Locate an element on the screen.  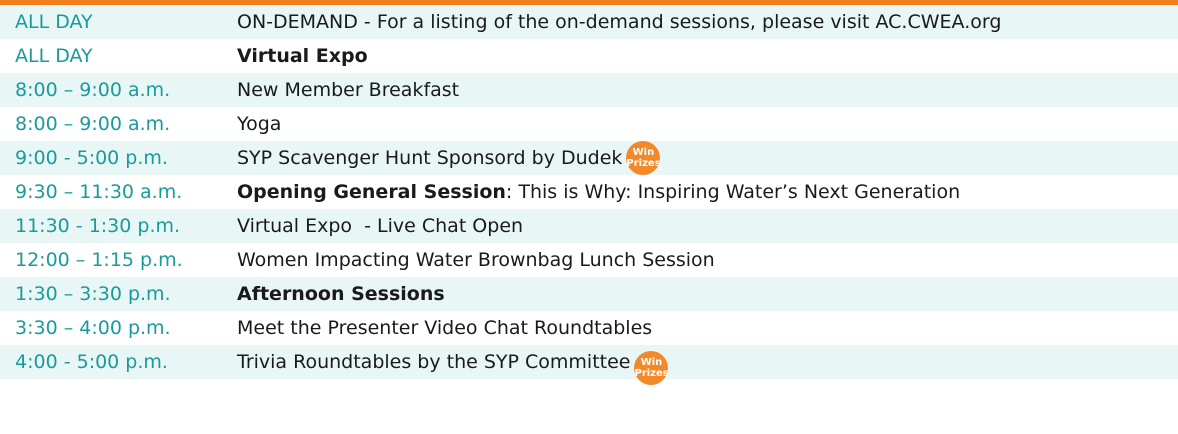
event-title-bold: Virtual Expo is located at coordinates (302, 56).